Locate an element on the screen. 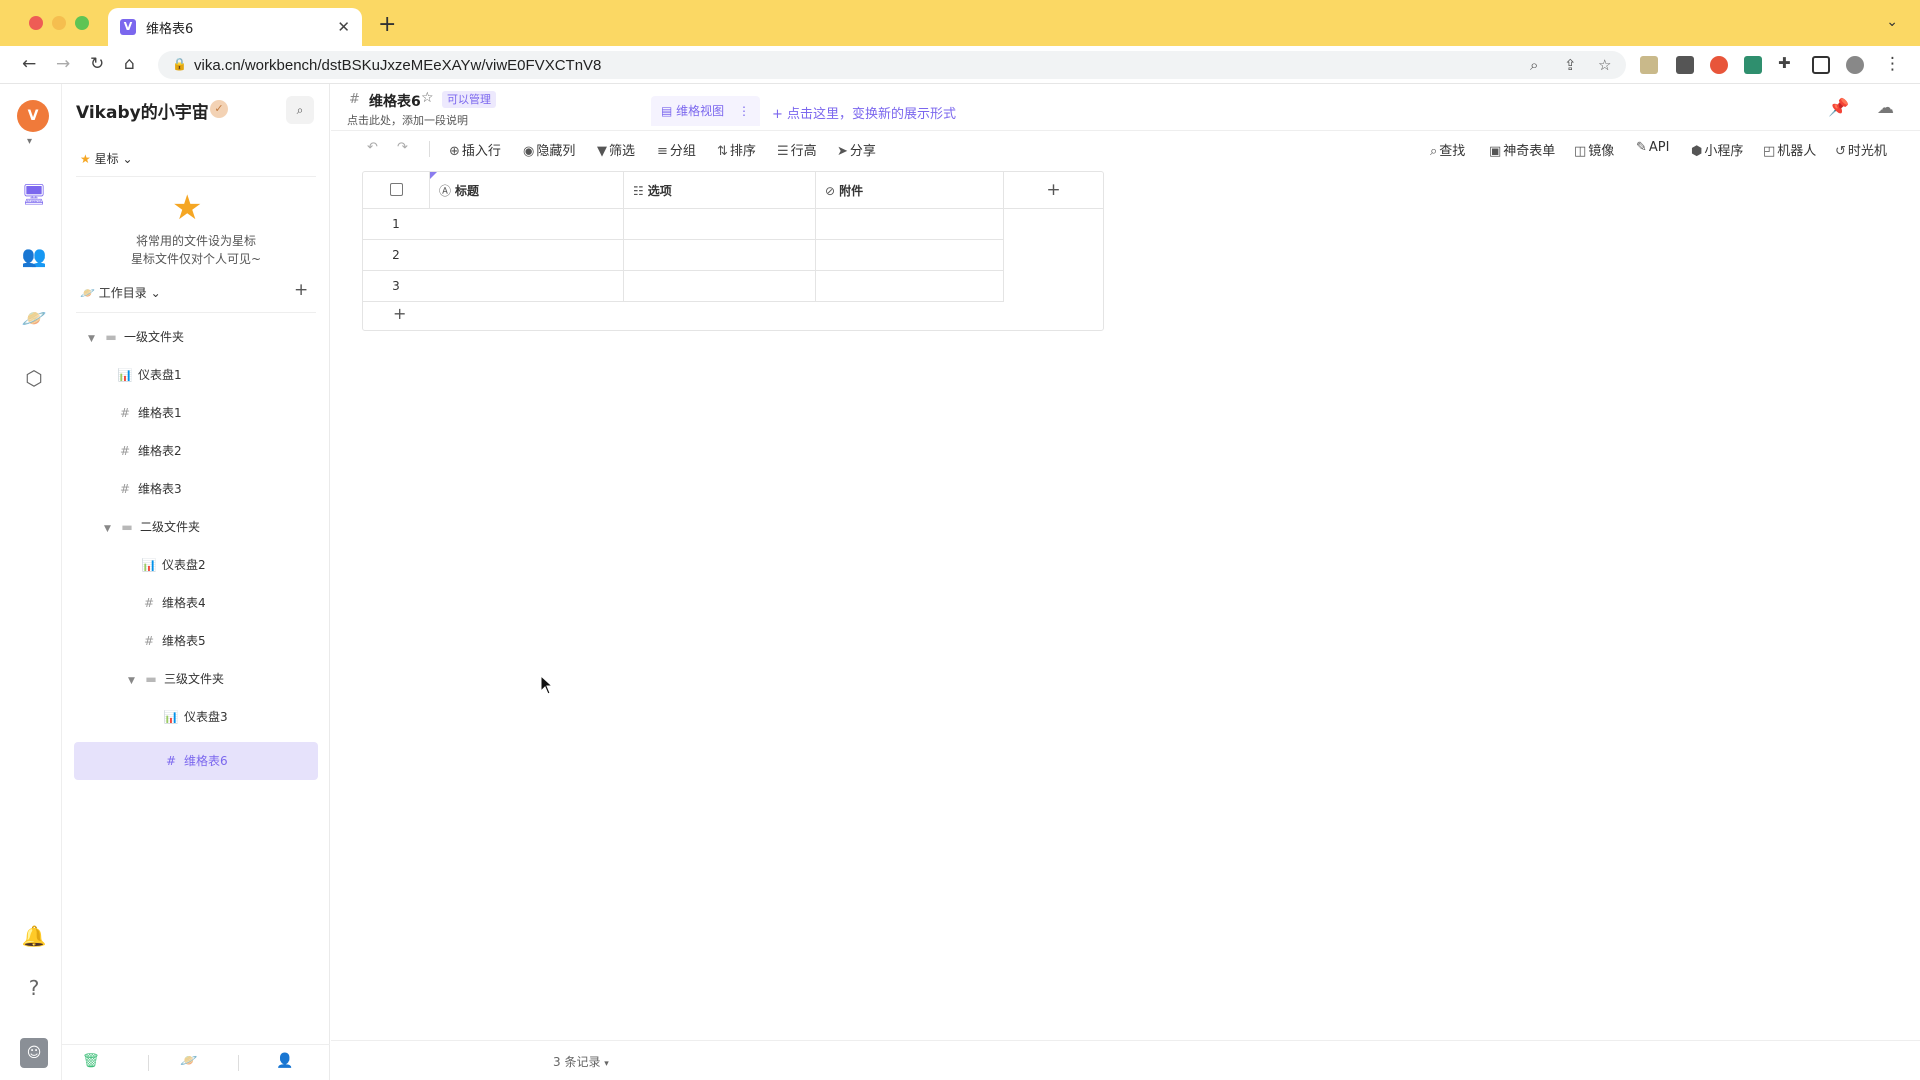 The image size is (1920, 1080). table-row: 2 is located at coordinates (683, 255).